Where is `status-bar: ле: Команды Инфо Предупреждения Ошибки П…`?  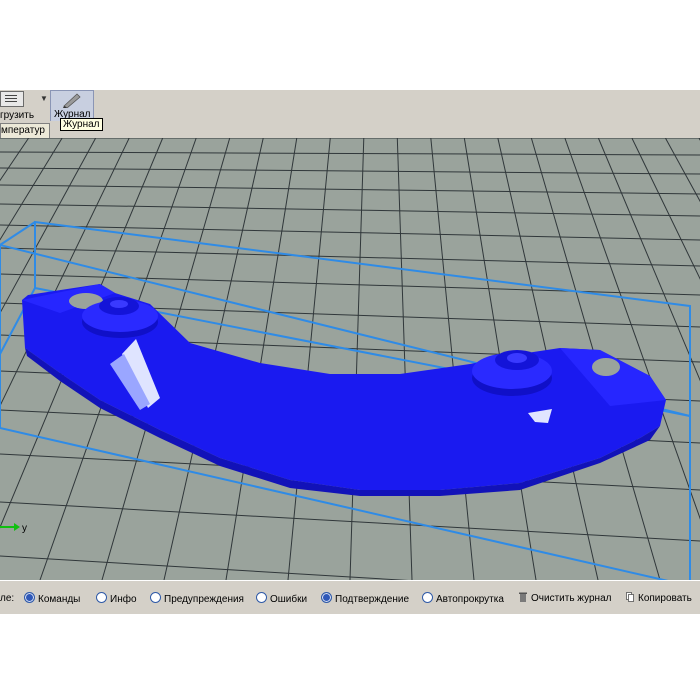
status-bar: ле: Команды Инфо Предупреждения Ошибки П… is located at coordinates (350, 597).